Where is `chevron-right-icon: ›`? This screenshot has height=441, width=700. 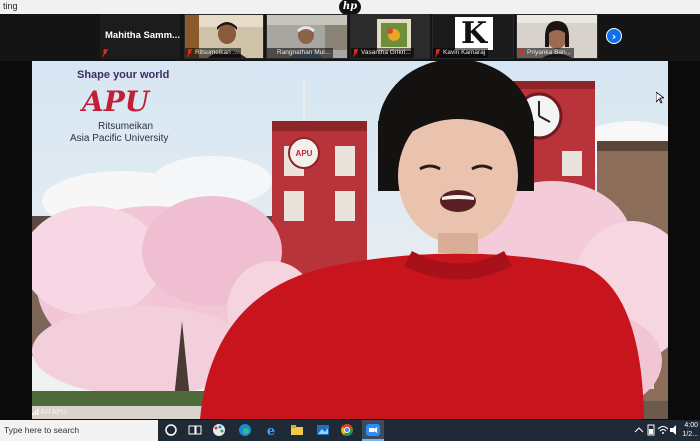
chevron-right-icon: › is located at coordinates (614, 36).